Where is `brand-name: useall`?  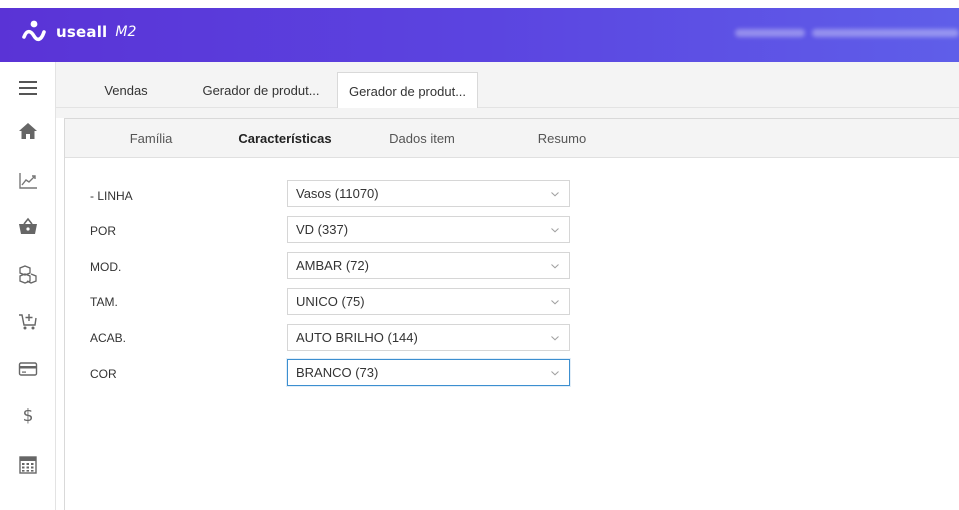 brand-name: useall is located at coordinates (82, 32).